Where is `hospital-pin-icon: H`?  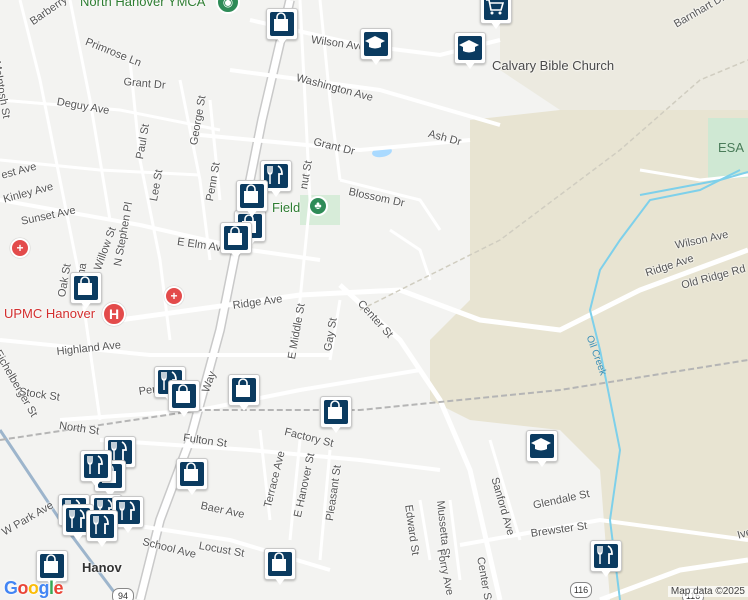 hospital-pin-icon: H is located at coordinates (114, 314).